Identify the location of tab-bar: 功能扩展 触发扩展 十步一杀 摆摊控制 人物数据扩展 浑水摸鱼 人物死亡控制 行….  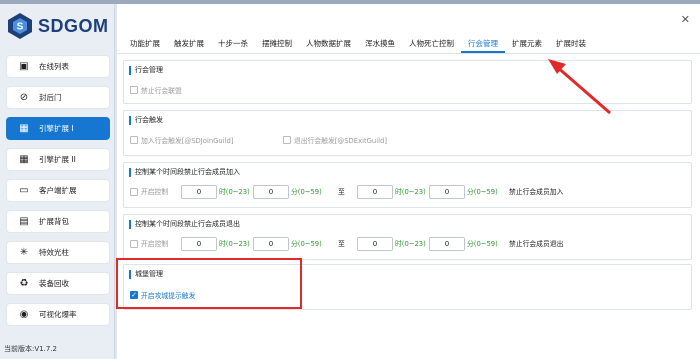
(408, 44).